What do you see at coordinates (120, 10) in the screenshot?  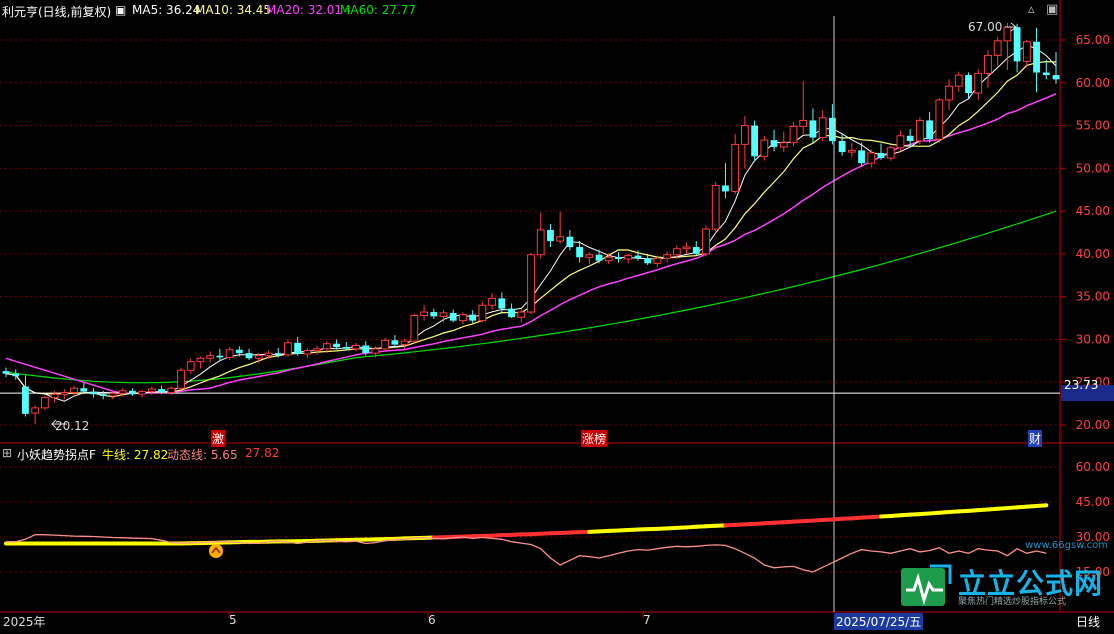 I see `ma-toggle-icon: ▣` at bounding box center [120, 10].